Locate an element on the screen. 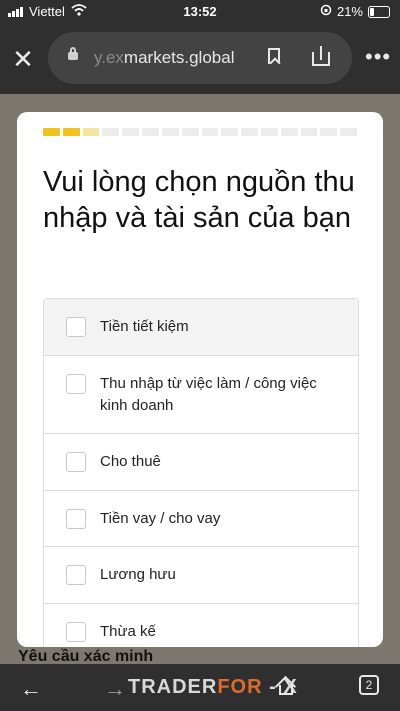 The height and width of the screenshot is (711, 400). bookmark-icon is located at coordinates (274, 56).